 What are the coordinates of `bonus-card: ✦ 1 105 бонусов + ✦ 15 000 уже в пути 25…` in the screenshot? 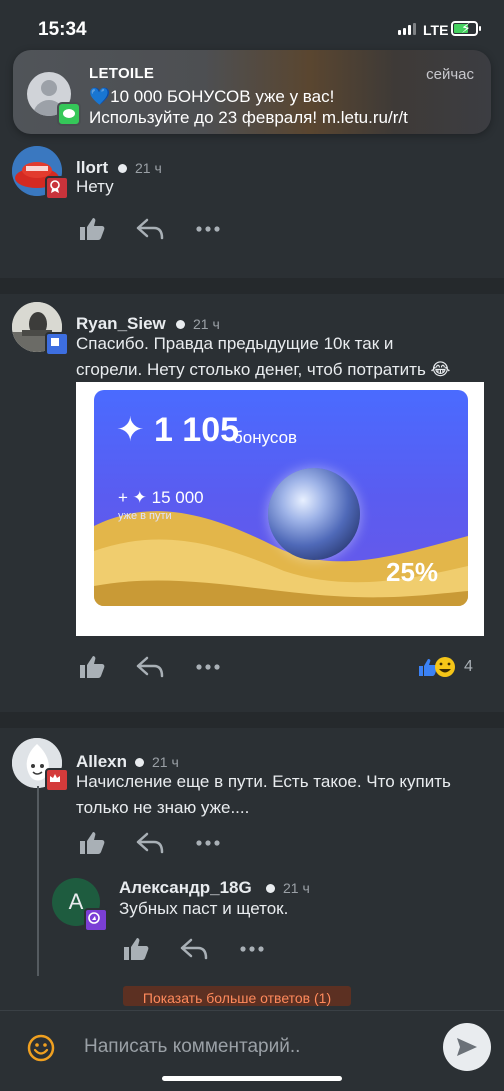 It's located at (281, 498).